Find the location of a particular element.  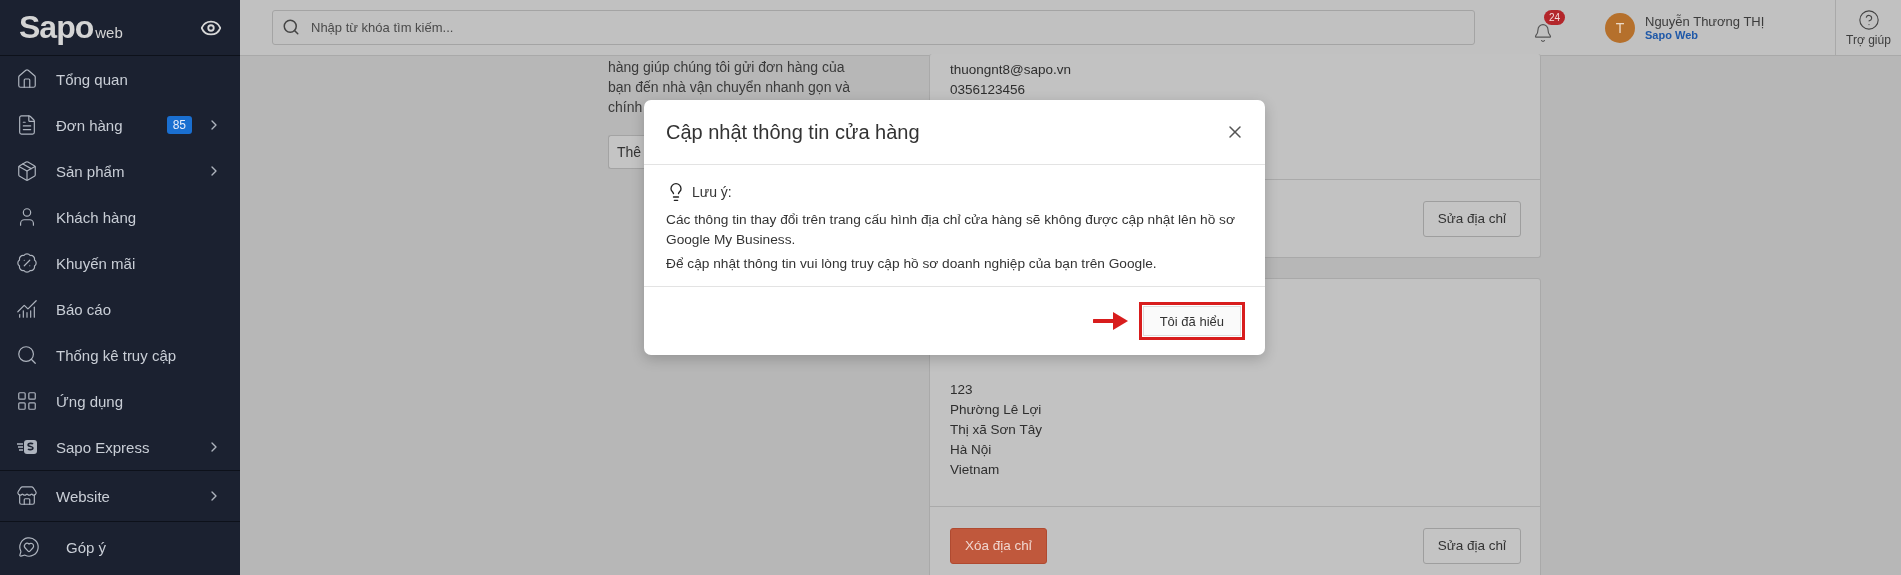

note-text: Các thông tin thay đổi trên trang cấu hình địa chỉ cửa hàng sẽ không được cập nhật lên hồ sơ Google My Business. is located at coordinates (951, 230).